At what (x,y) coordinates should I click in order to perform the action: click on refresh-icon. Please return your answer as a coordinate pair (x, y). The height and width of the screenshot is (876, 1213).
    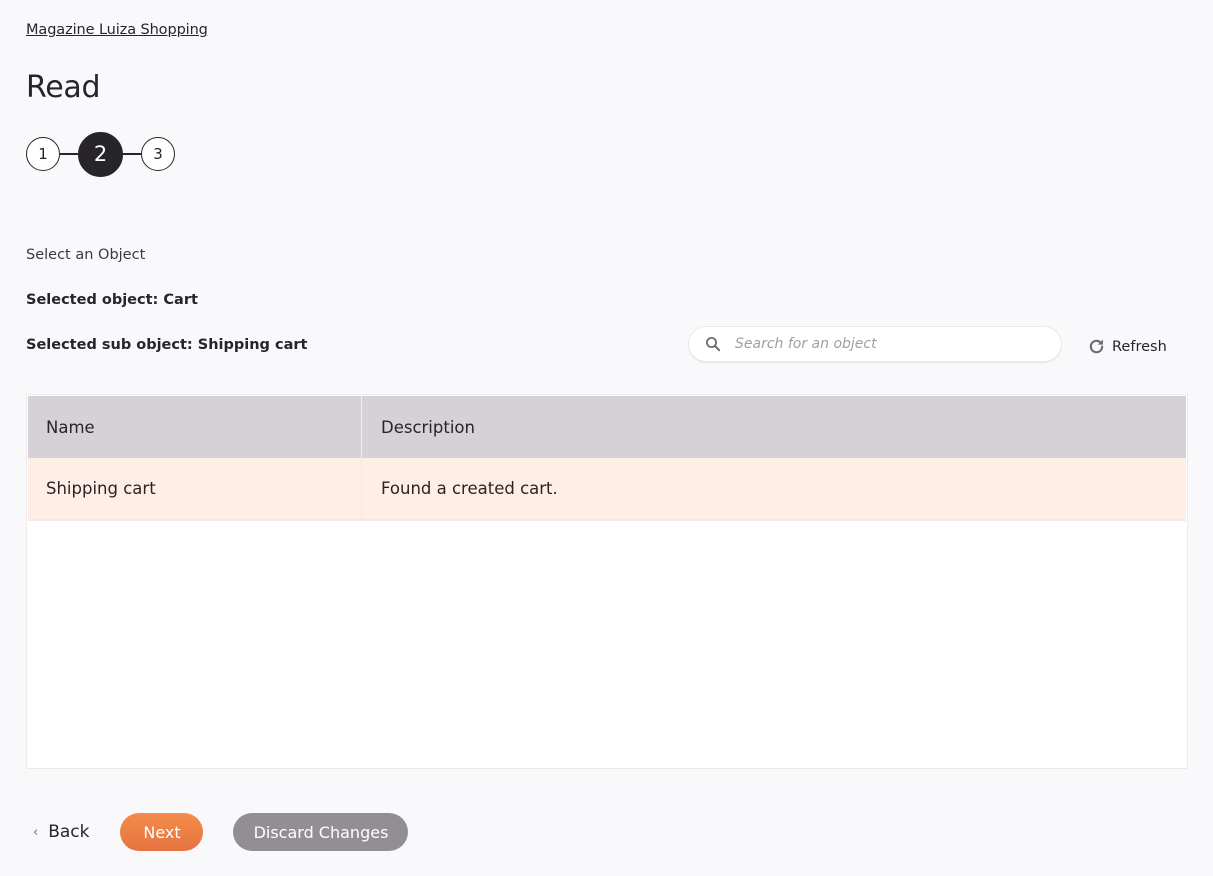
    Looking at the image, I should click on (1096, 346).